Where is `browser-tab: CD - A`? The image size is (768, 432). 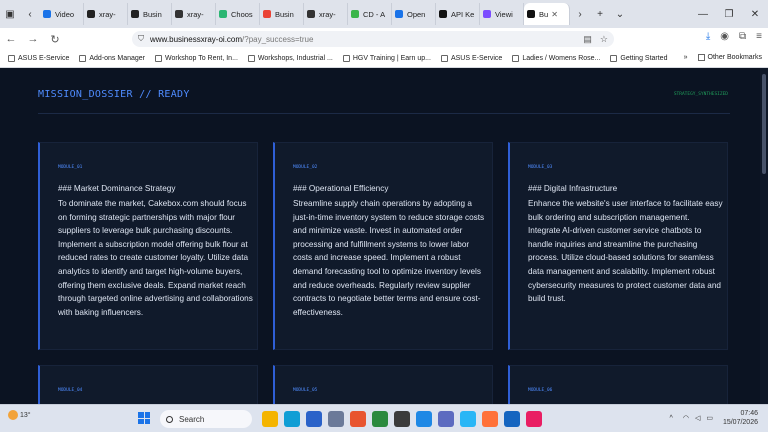
browser-tab: CD - A is located at coordinates (370, 14).